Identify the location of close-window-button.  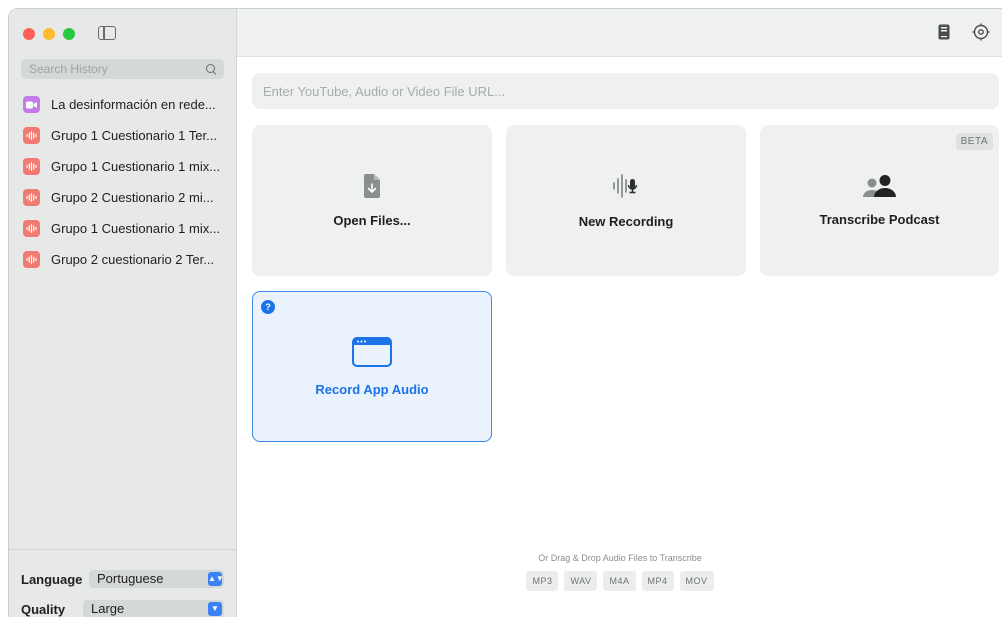
(29, 34).